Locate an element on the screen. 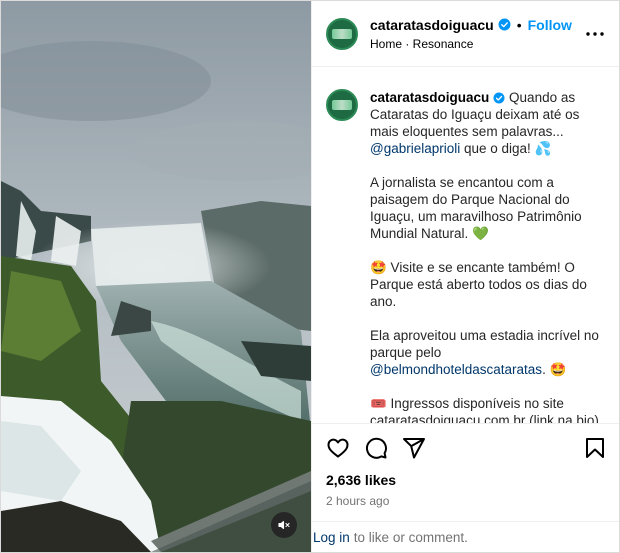 This screenshot has height=553, width=620. share-icon is located at coordinates (414, 448).